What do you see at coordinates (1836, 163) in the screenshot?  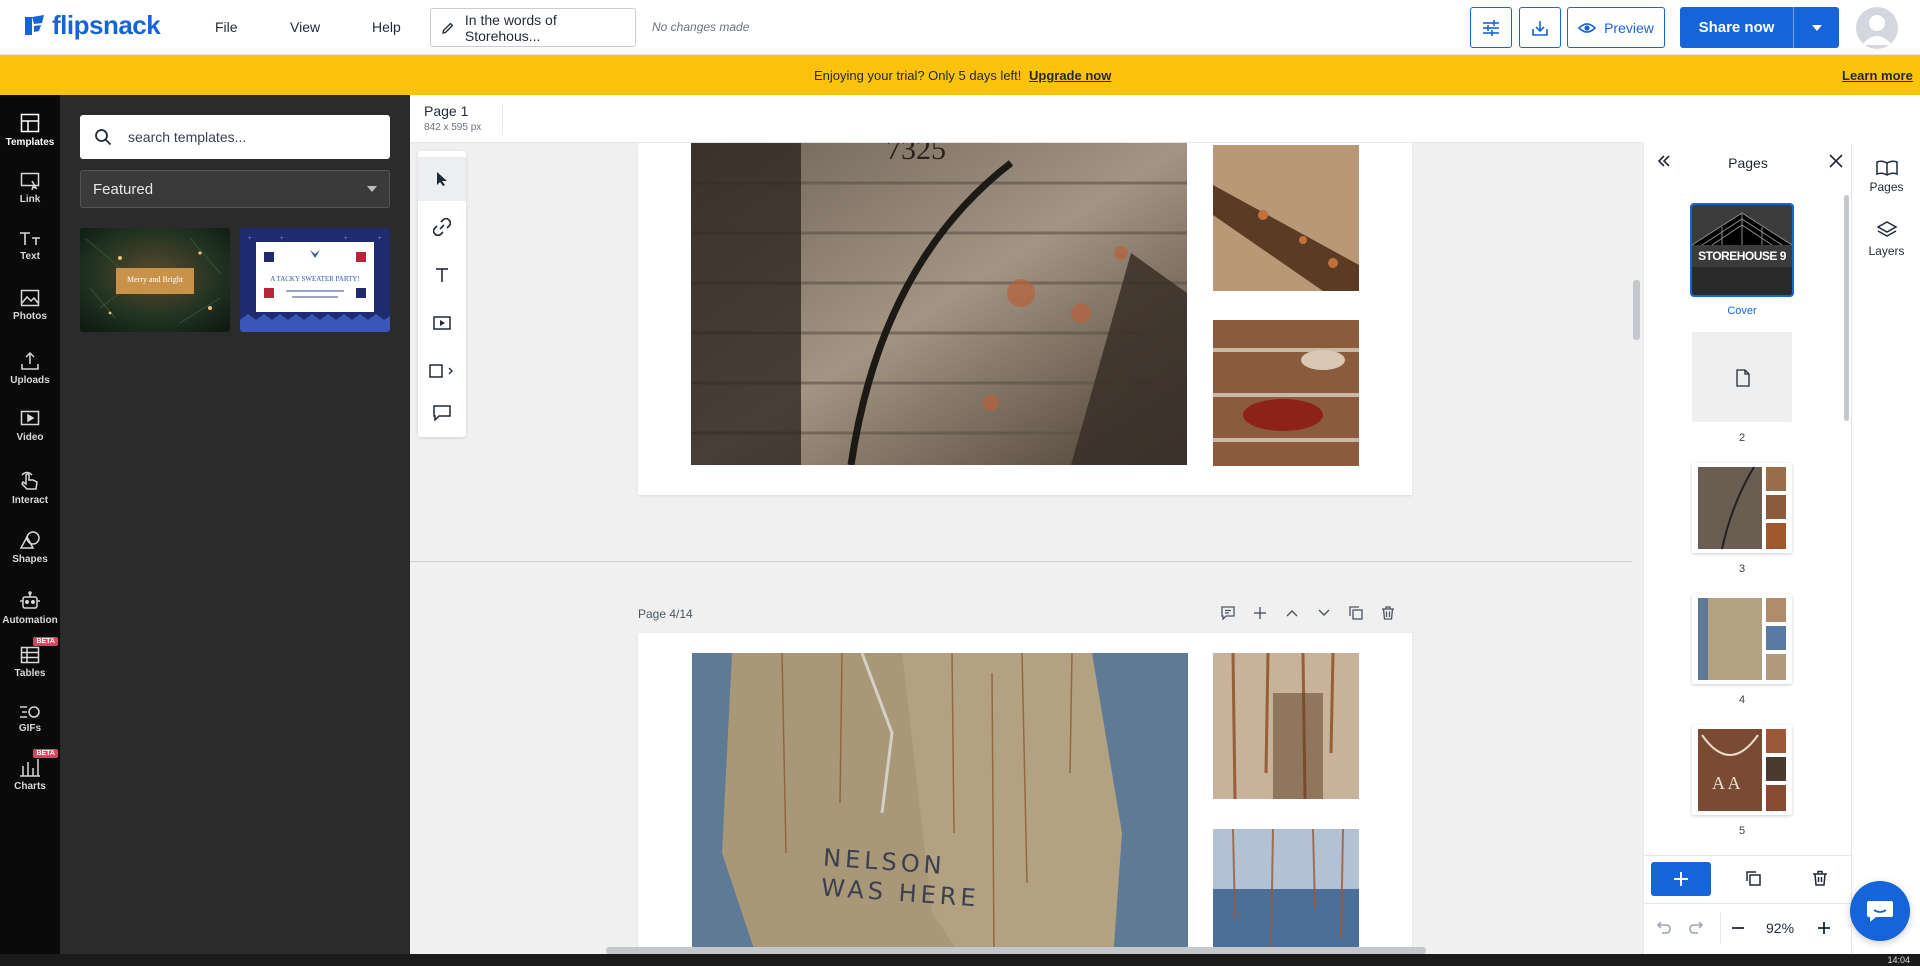 I see `close-panel-button` at bounding box center [1836, 163].